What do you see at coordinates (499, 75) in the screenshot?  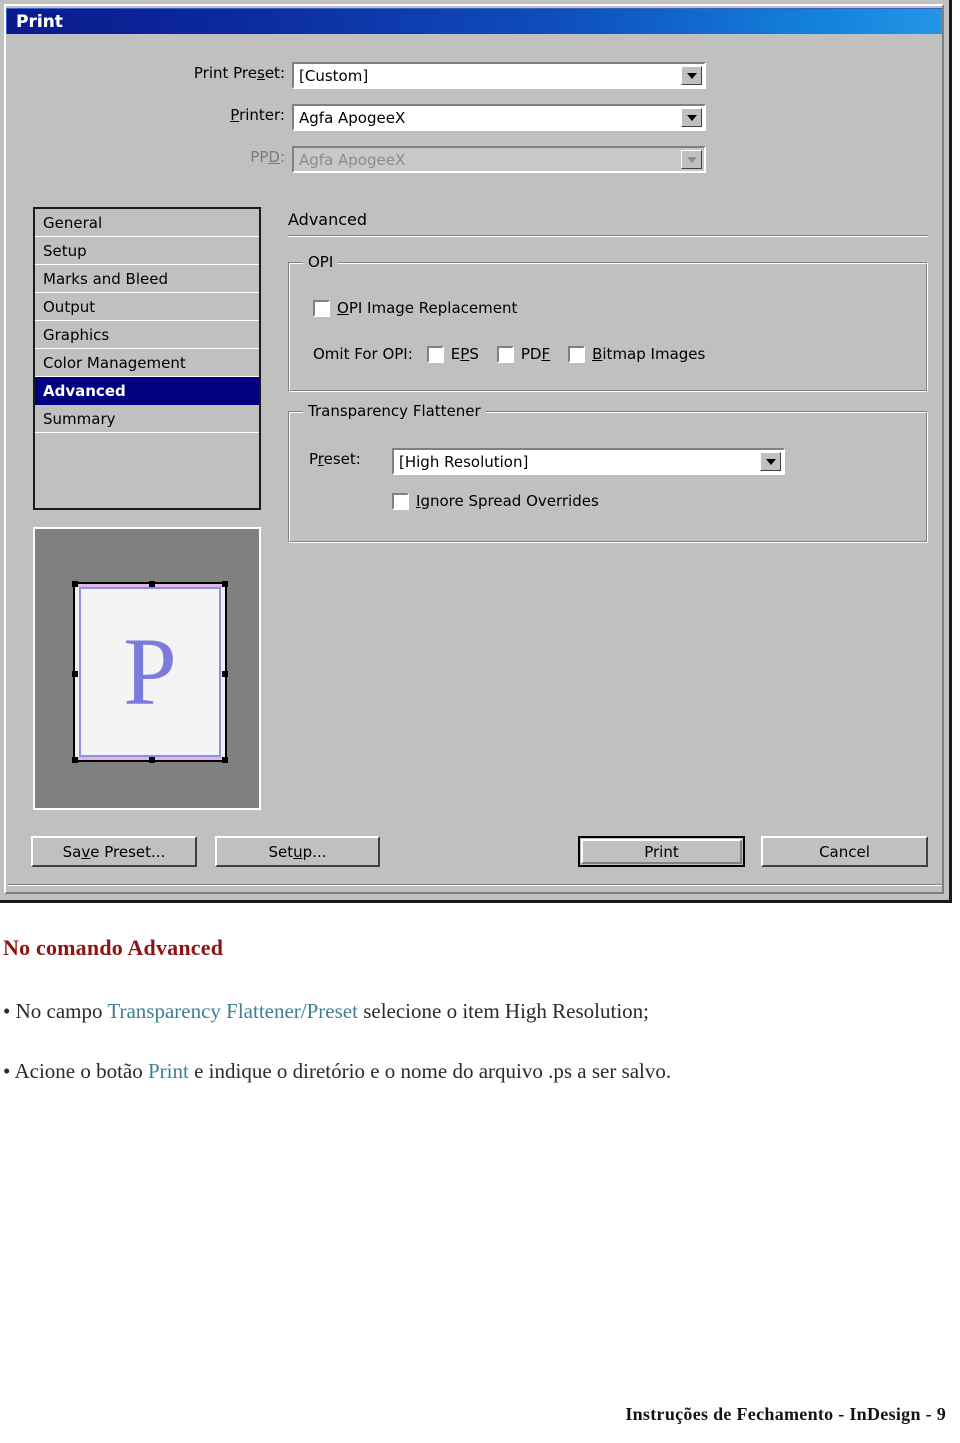 I see `print-preset-combo: [Custom]` at bounding box center [499, 75].